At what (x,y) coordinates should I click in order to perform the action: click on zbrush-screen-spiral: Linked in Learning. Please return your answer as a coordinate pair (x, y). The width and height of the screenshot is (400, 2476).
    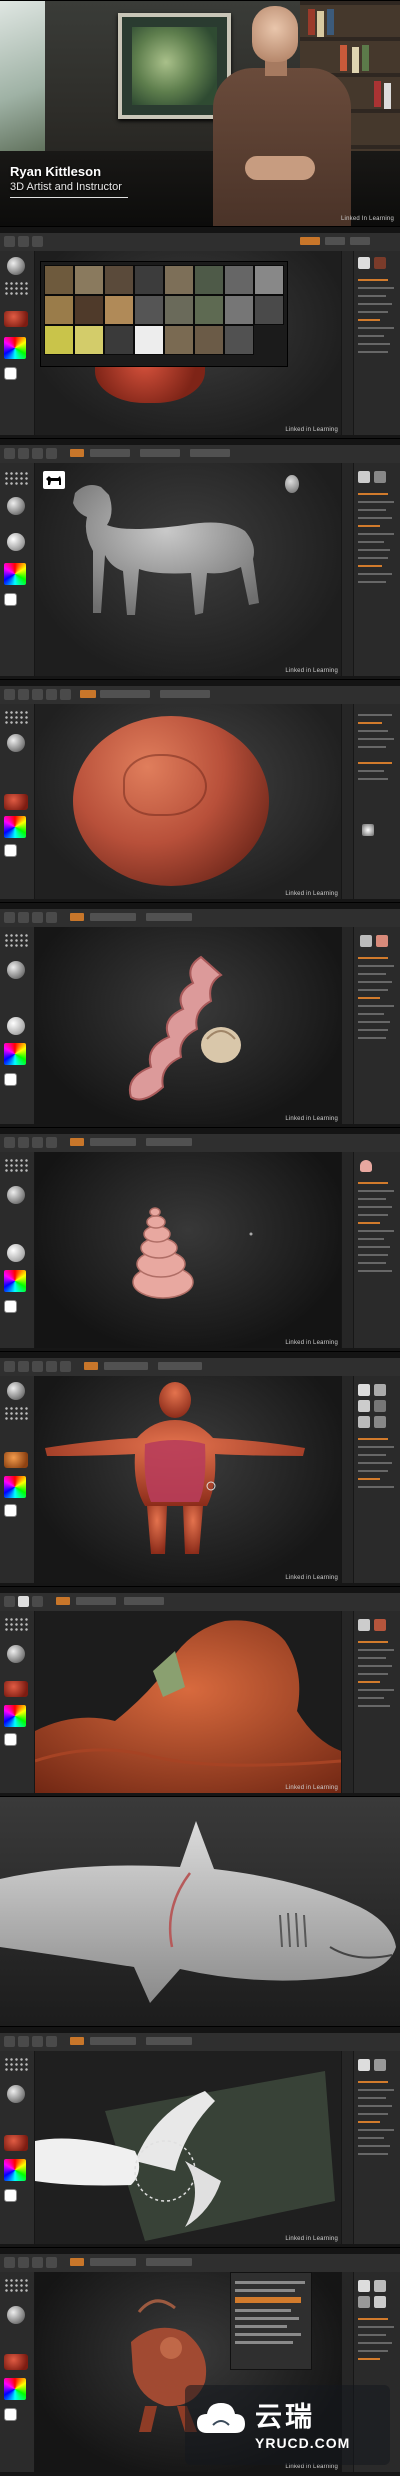
    Looking at the image, I should click on (200, 1015).